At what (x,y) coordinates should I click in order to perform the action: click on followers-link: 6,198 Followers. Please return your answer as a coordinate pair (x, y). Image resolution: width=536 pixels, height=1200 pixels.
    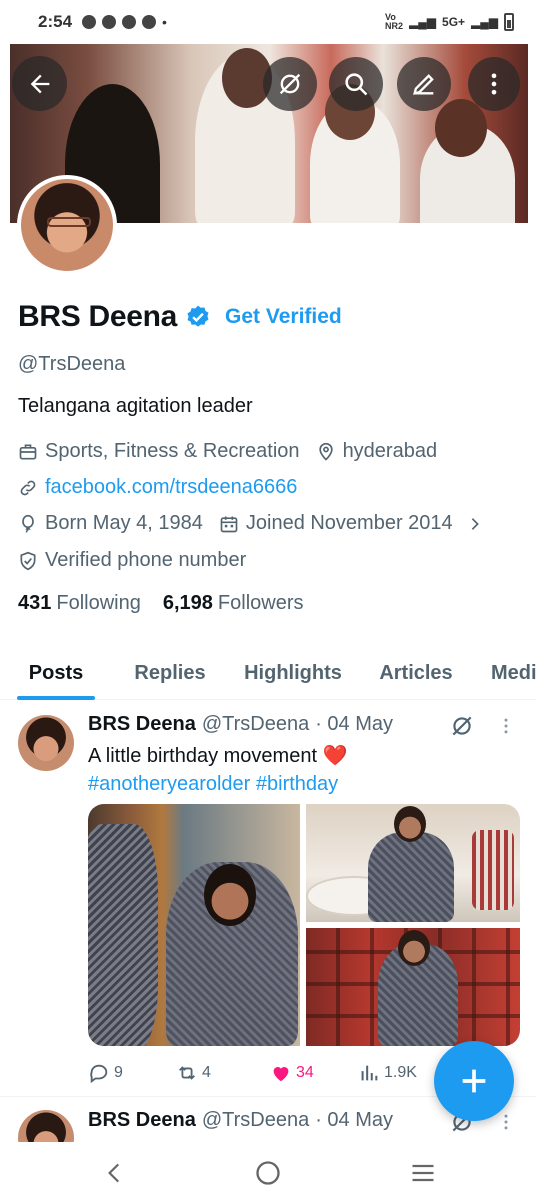
    Looking at the image, I should click on (233, 603).